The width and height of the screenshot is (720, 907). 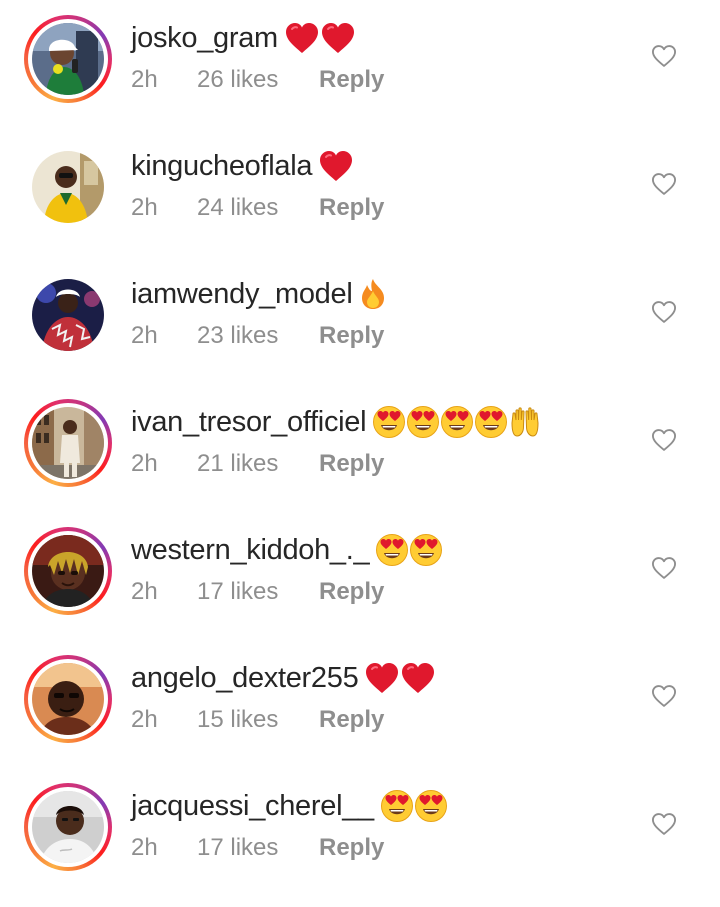 What do you see at coordinates (237, 80) in the screenshot?
I see `likes-count: 26 likes` at bounding box center [237, 80].